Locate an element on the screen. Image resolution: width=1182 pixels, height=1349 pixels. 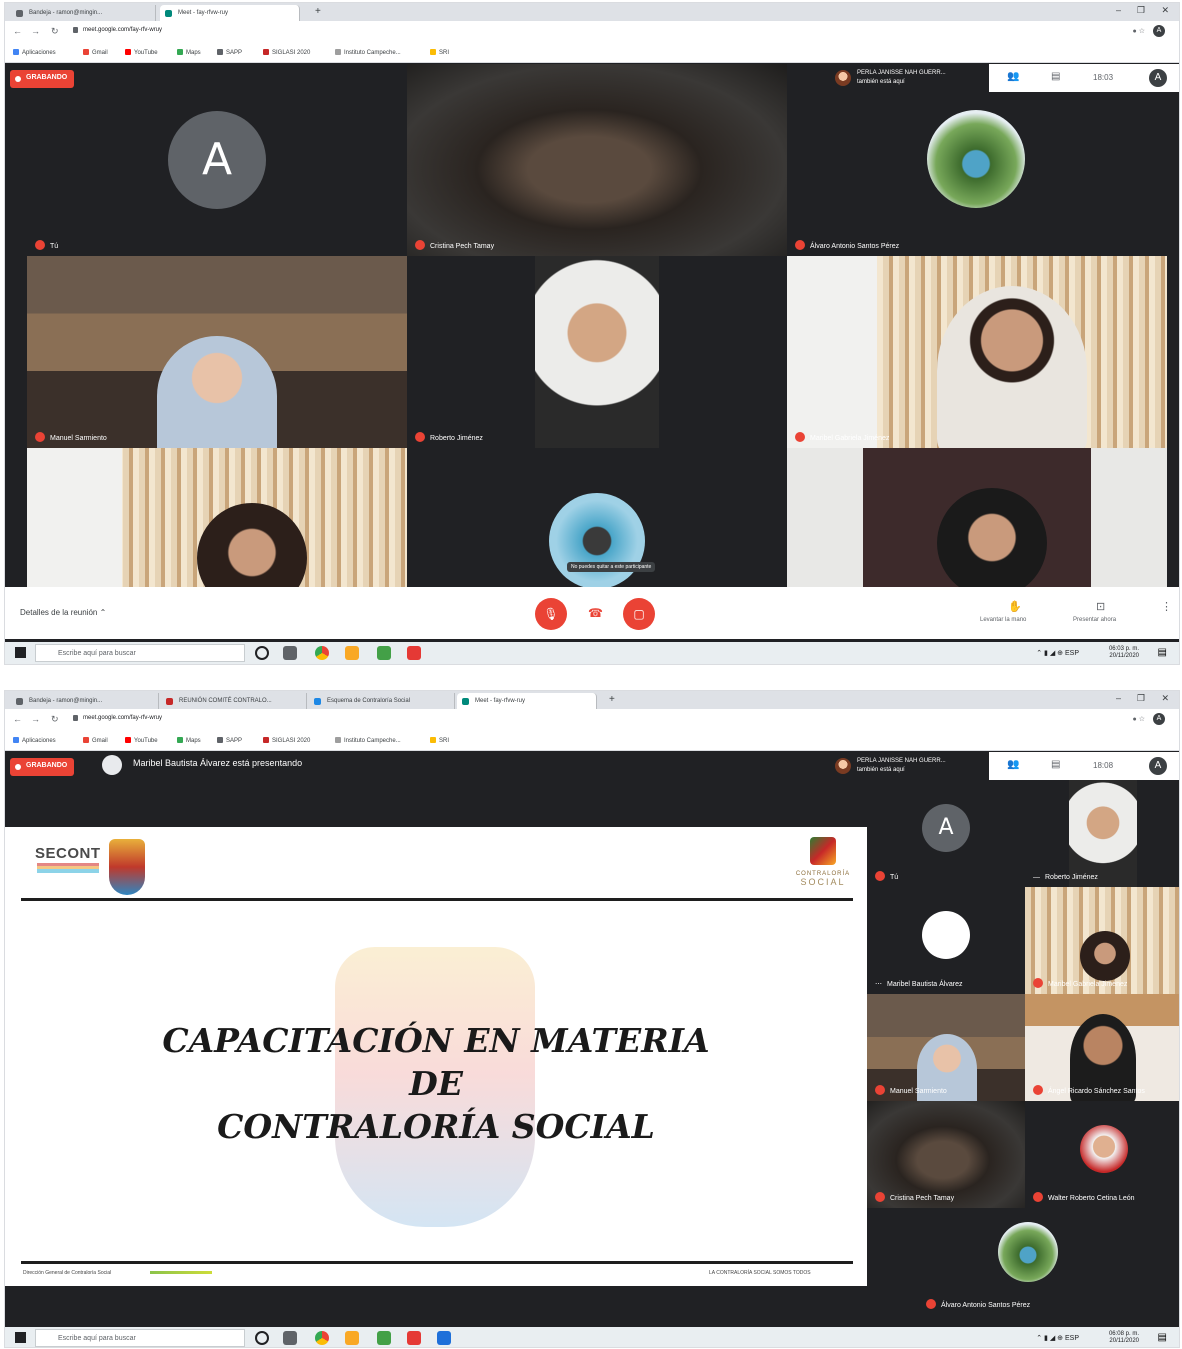
browser-tab: Esquema de Contraloría Social is located at coordinates (382, 701).